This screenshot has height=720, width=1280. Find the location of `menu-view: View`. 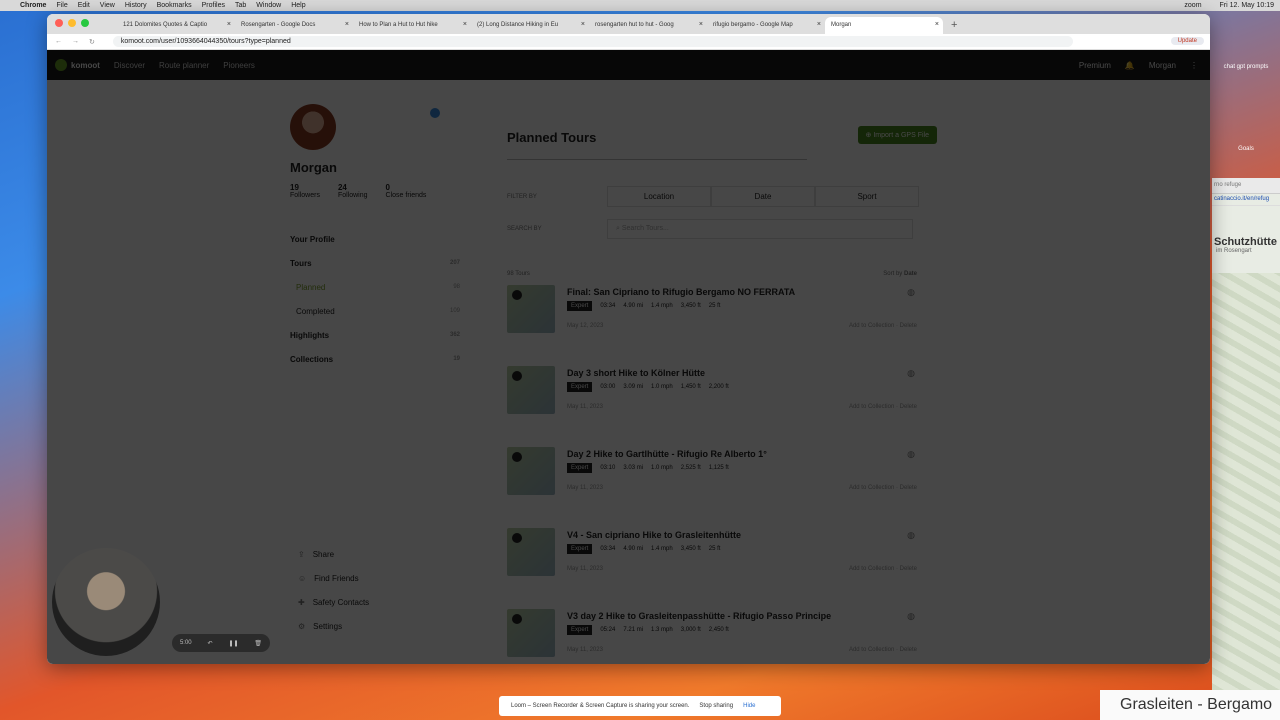

menu-view: View is located at coordinates (107, 5).